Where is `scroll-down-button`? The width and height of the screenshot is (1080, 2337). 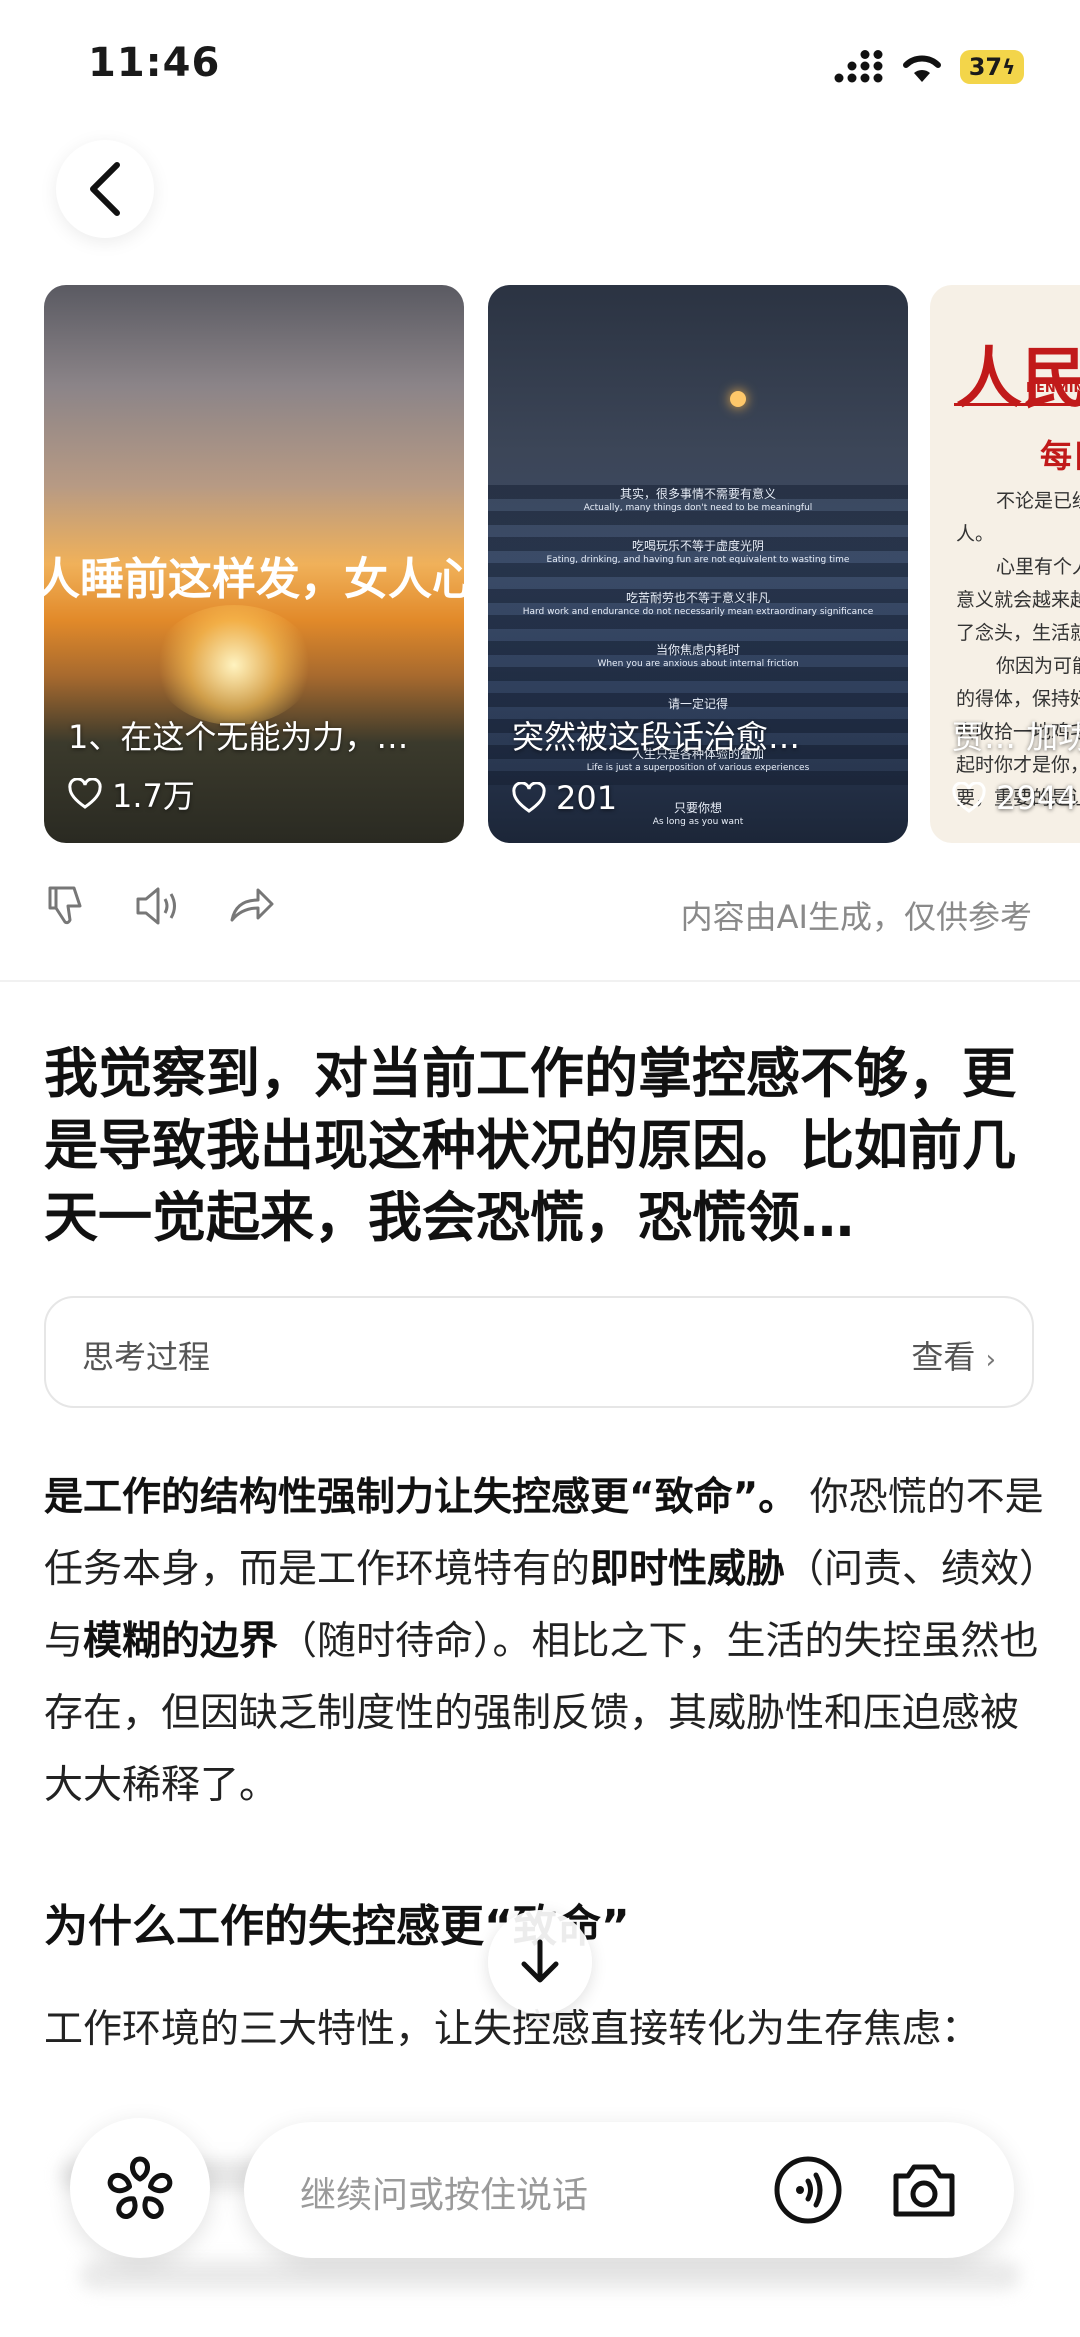 scroll-down-button is located at coordinates (540, 1962).